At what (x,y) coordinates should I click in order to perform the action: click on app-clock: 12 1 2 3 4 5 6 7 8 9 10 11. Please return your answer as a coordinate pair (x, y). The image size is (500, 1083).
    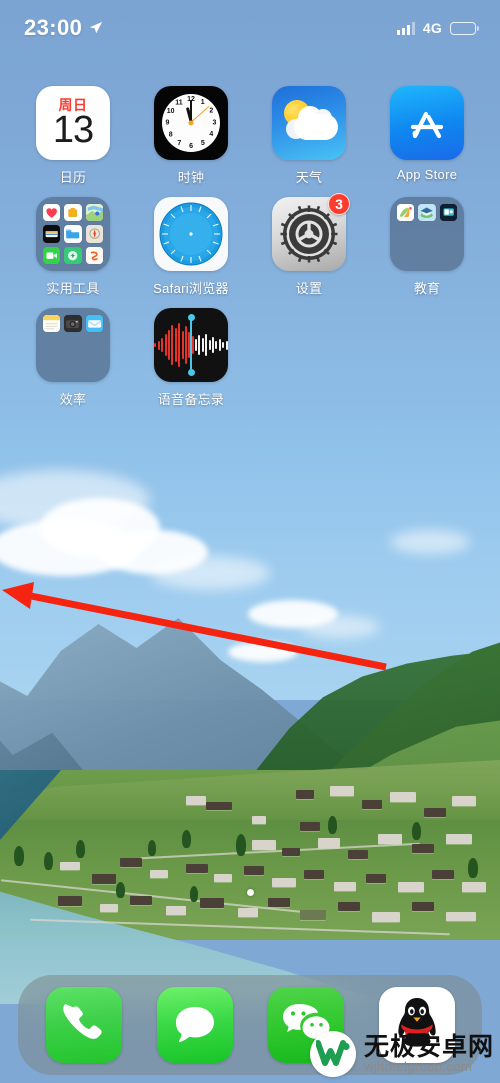
    Looking at the image, I should click on (191, 136).